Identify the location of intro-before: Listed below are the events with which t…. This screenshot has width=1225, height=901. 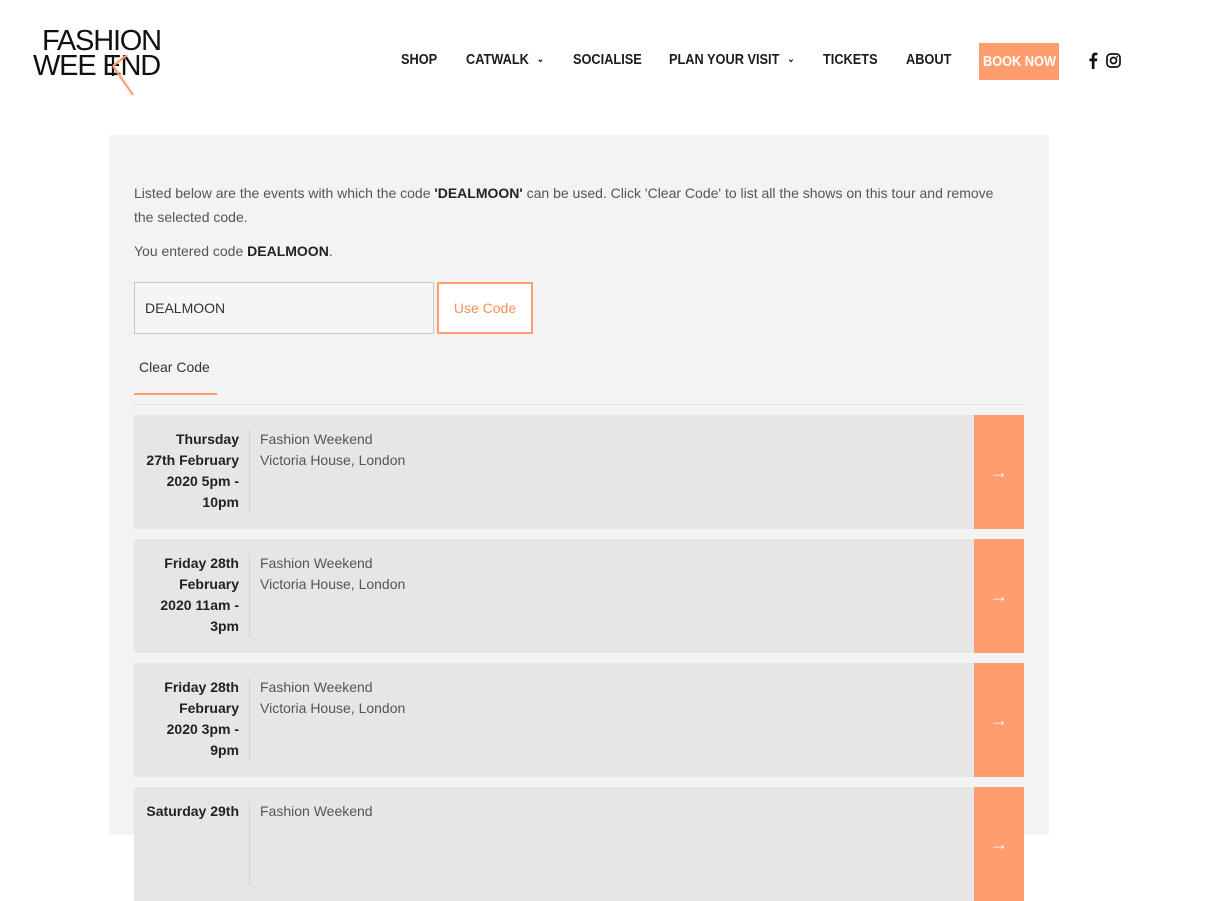
(284, 193).